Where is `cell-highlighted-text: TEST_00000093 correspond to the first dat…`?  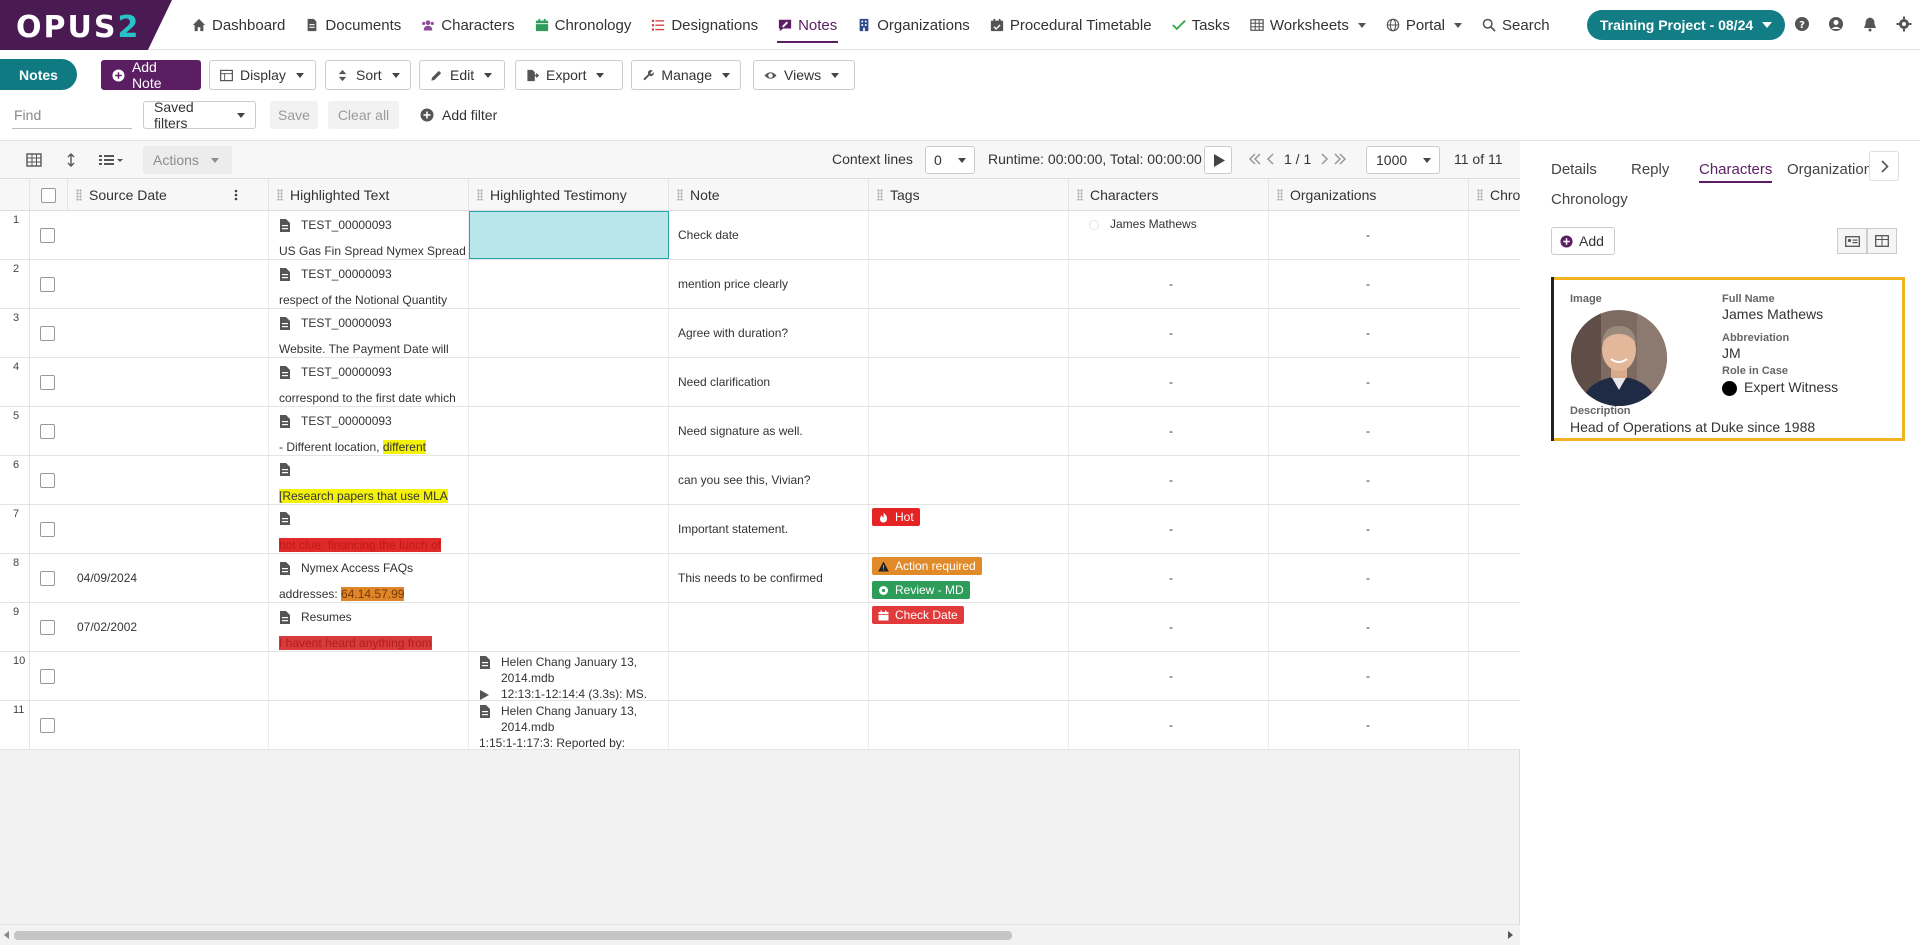
cell-highlighted-text: TEST_00000093 correspond to the first dat… is located at coordinates (369, 382).